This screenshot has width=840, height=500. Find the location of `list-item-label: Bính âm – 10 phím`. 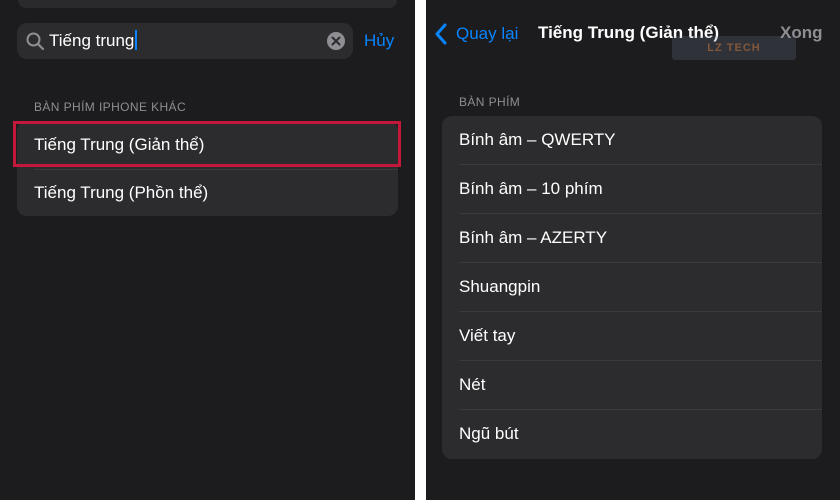

list-item-label: Bính âm – 10 phím is located at coordinates (531, 188).